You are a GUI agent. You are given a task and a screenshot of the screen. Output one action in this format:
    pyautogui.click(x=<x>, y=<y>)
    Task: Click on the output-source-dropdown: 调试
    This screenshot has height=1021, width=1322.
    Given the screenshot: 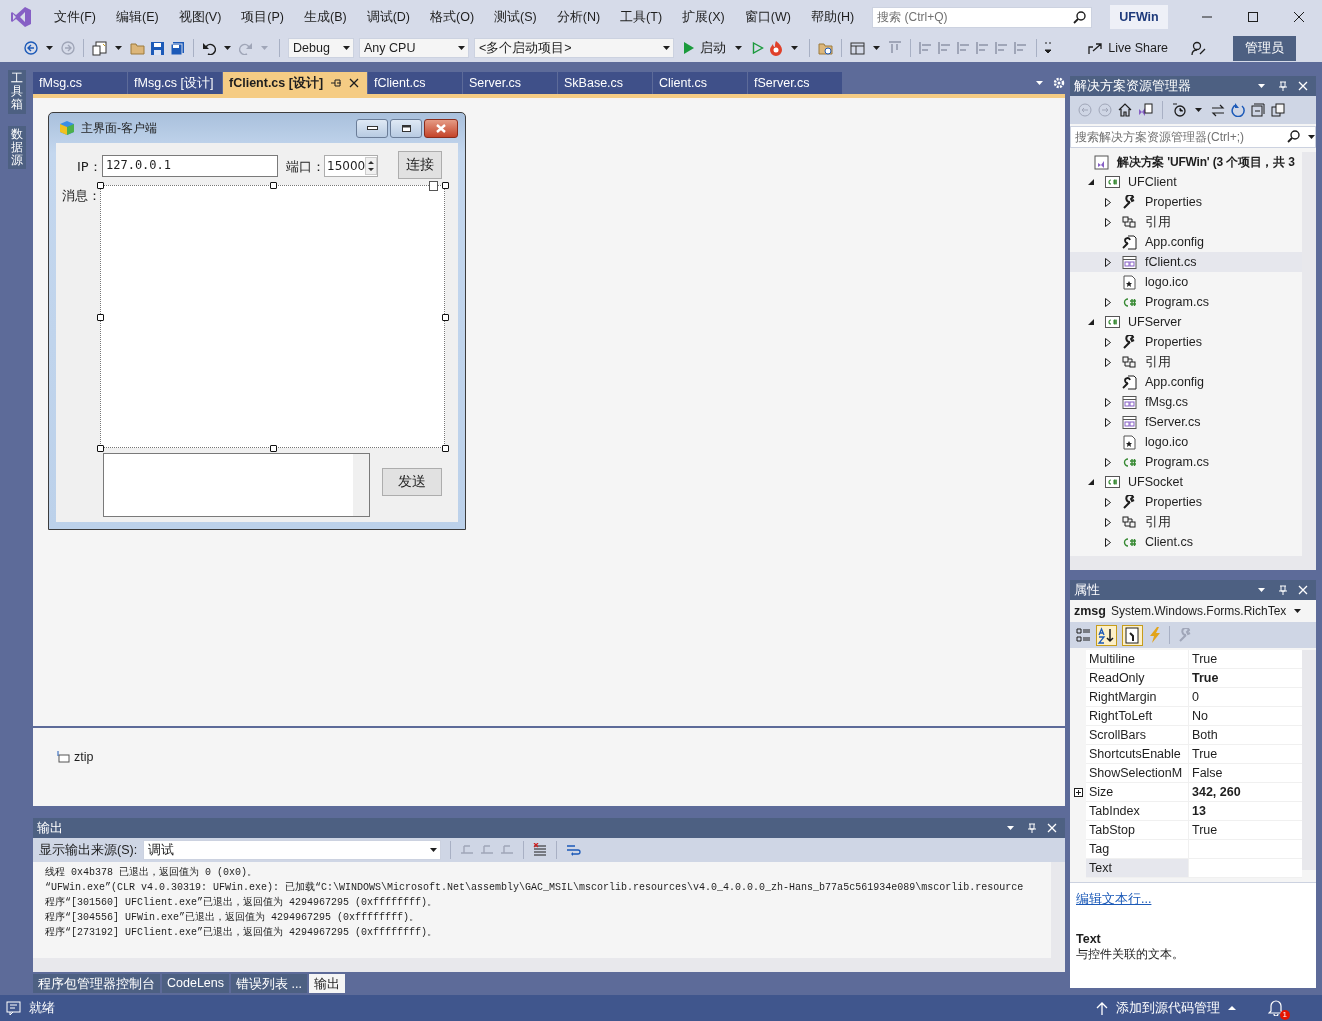 What is the action you would take?
    pyautogui.click(x=292, y=850)
    